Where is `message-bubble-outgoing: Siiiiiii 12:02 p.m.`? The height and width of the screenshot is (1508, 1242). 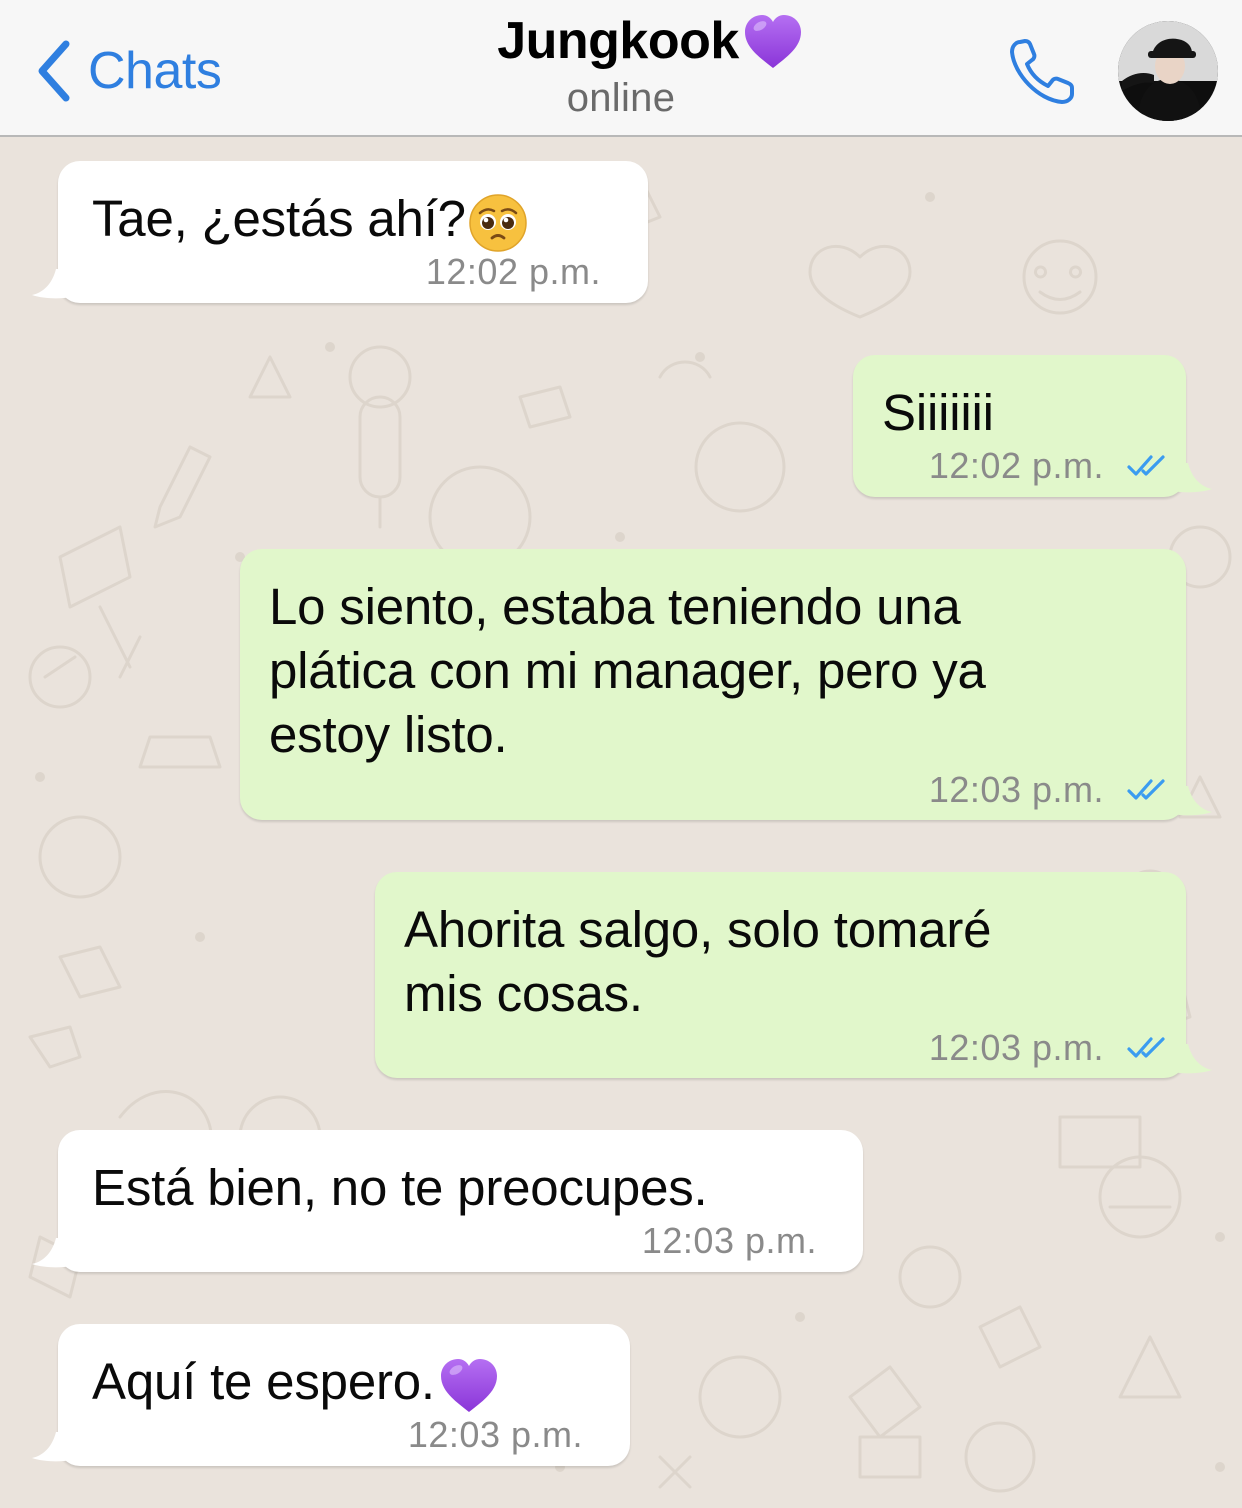
message-bubble-outgoing: Siiiiiii 12:02 p.m. is located at coordinates (1032, 426).